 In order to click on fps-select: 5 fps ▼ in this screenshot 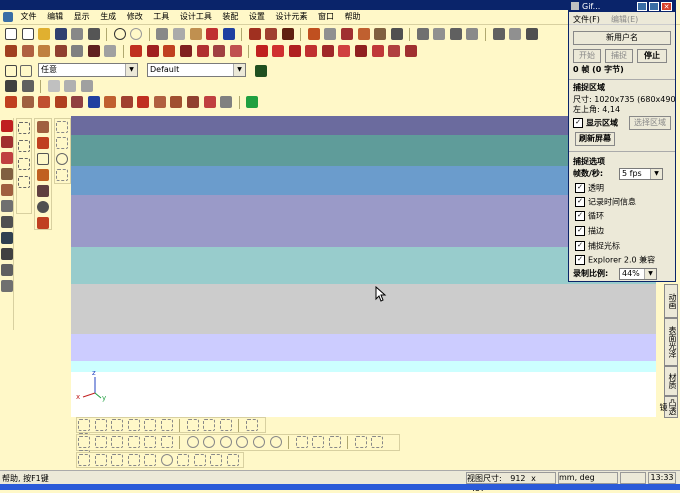, I will do `click(641, 174)`.